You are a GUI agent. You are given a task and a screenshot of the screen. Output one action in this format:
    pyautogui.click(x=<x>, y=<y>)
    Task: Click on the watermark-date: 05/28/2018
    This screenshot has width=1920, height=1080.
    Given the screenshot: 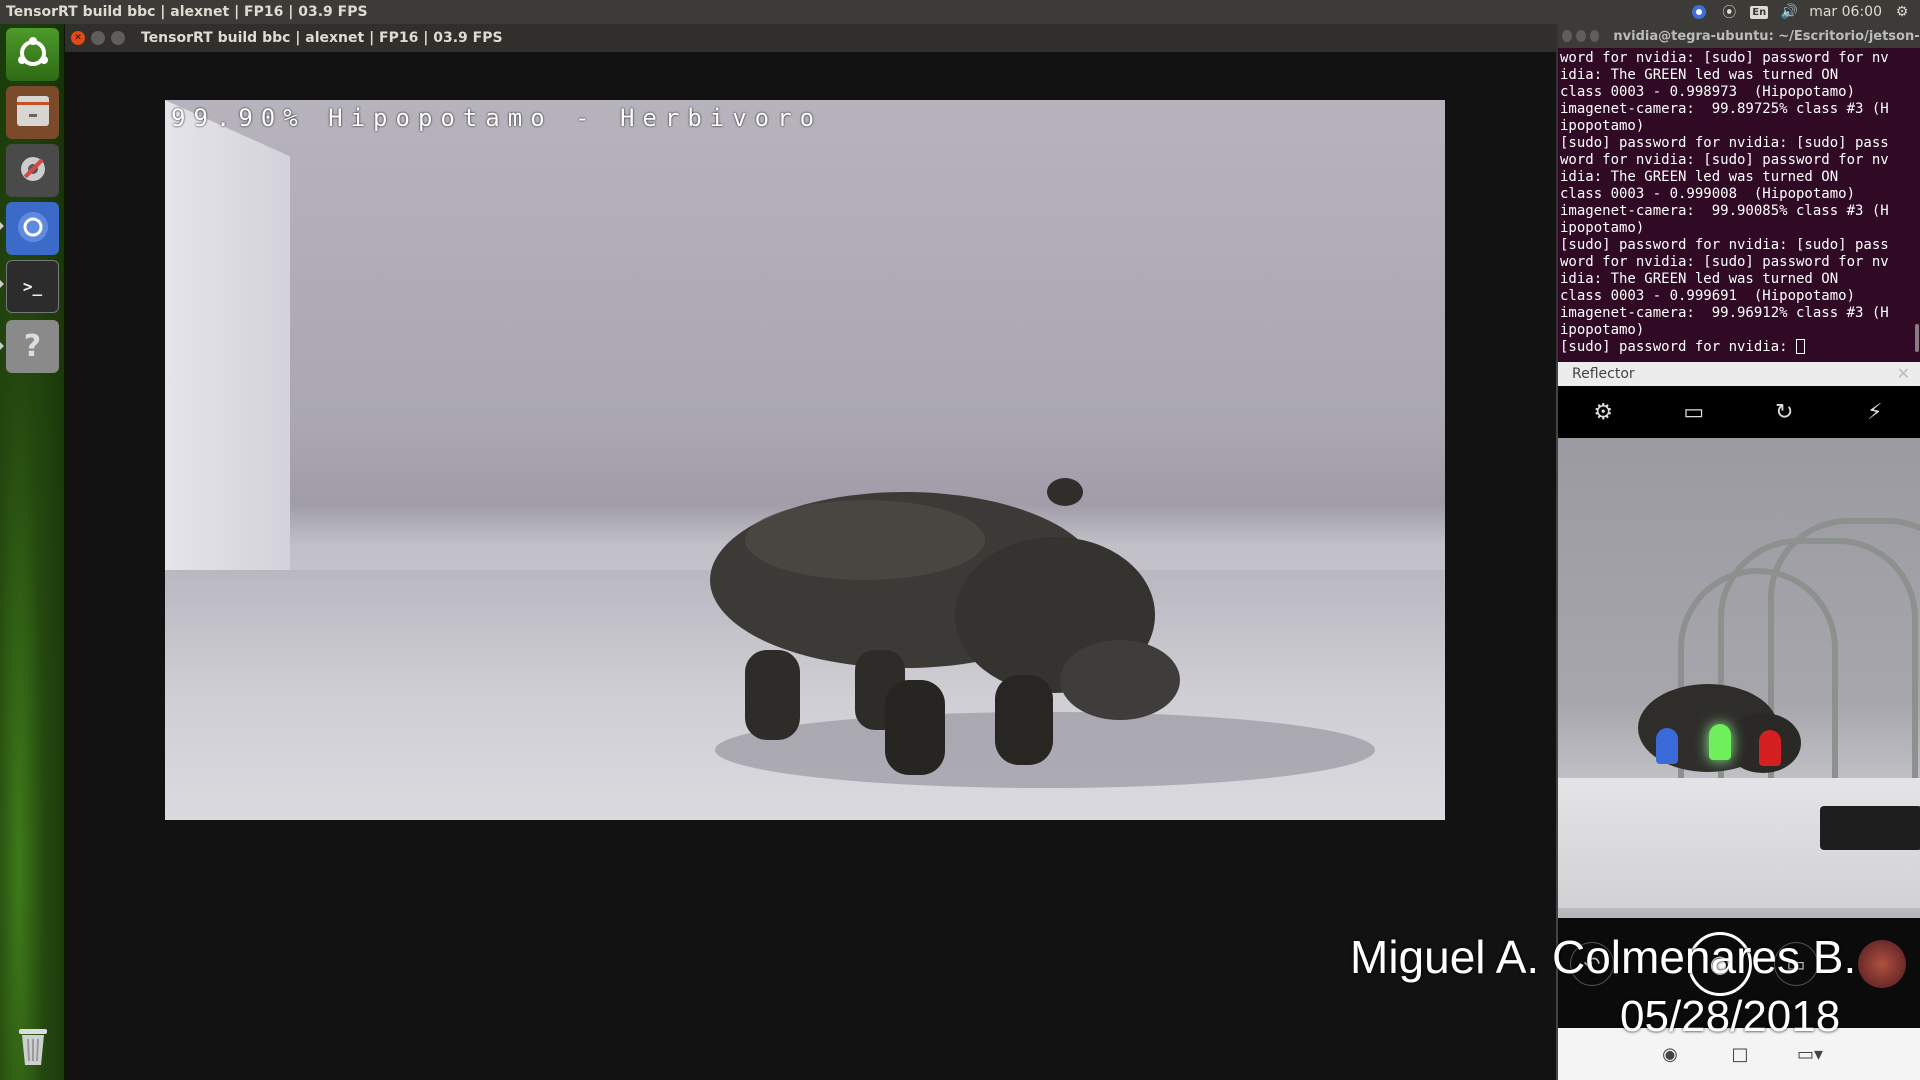 What is the action you would take?
    pyautogui.click(x=1730, y=1016)
    